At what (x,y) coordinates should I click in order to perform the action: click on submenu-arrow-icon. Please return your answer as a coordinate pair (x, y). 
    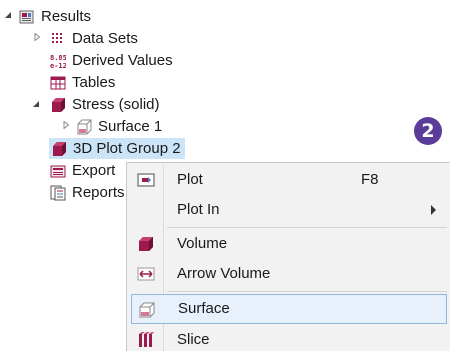
    Looking at the image, I should click on (433, 210).